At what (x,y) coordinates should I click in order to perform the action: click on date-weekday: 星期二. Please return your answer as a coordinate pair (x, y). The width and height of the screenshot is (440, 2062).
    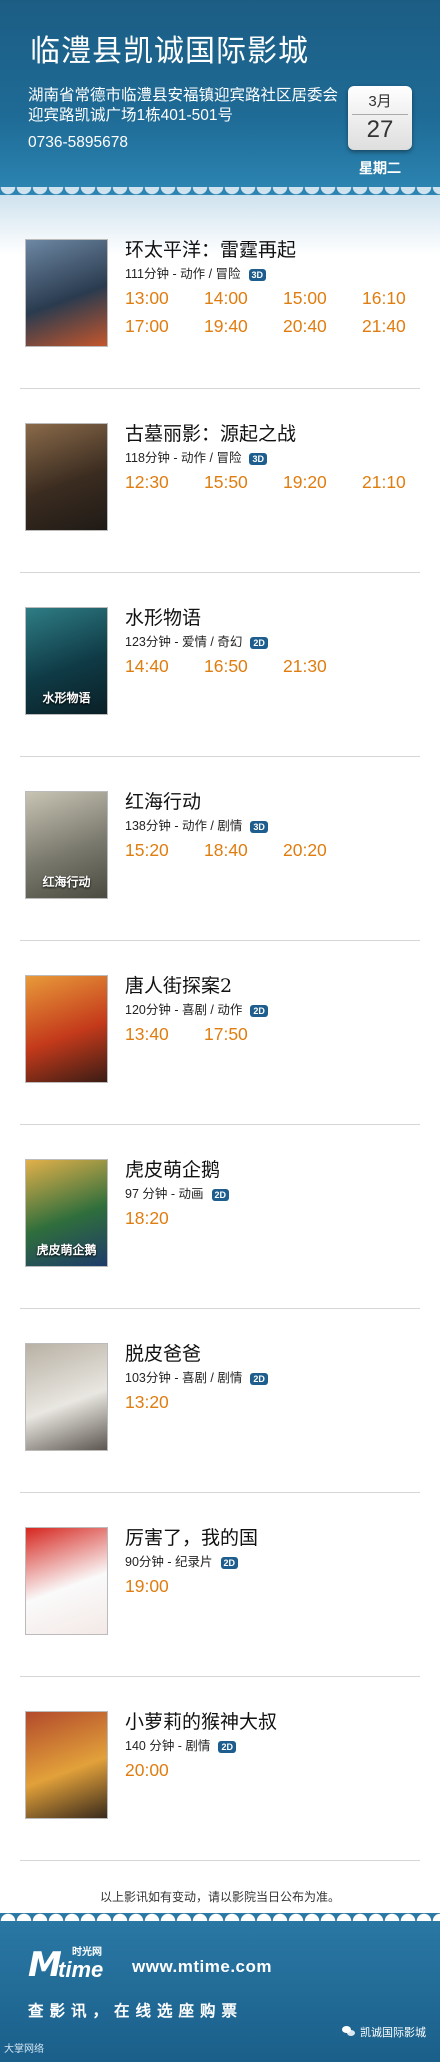
    Looking at the image, I should click on (380, 168).